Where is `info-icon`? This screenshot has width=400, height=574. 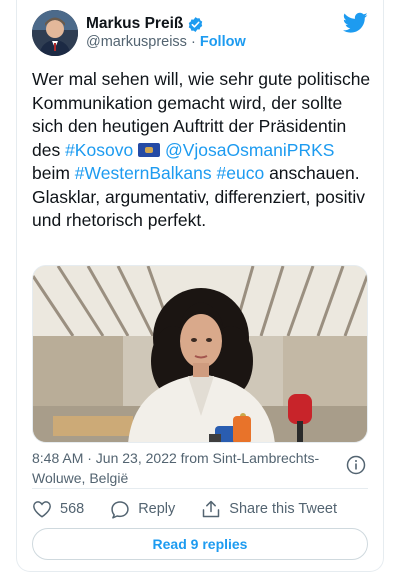
info-icon is located at coordinates (356, 465).